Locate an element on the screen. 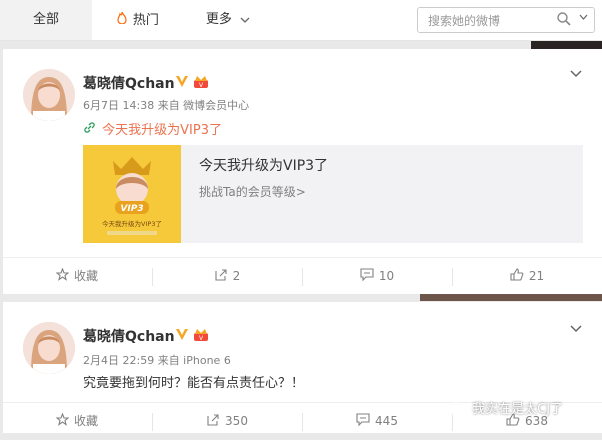  post-text: 究竟要拖到何时？能否有点责任心？！ is located at coordinates (193, 381).